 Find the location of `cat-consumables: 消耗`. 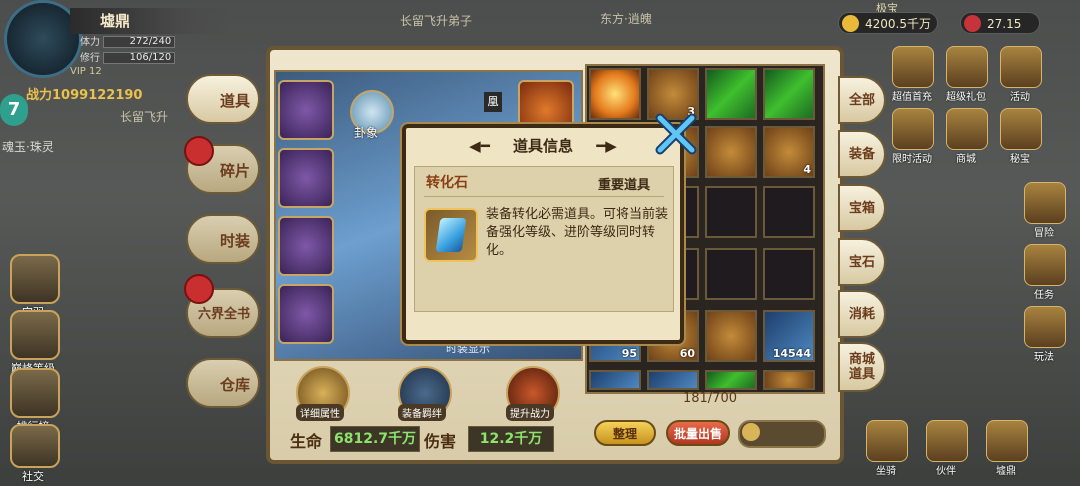

cat-consumables: 消耗 is located at coordinates (862, 314).